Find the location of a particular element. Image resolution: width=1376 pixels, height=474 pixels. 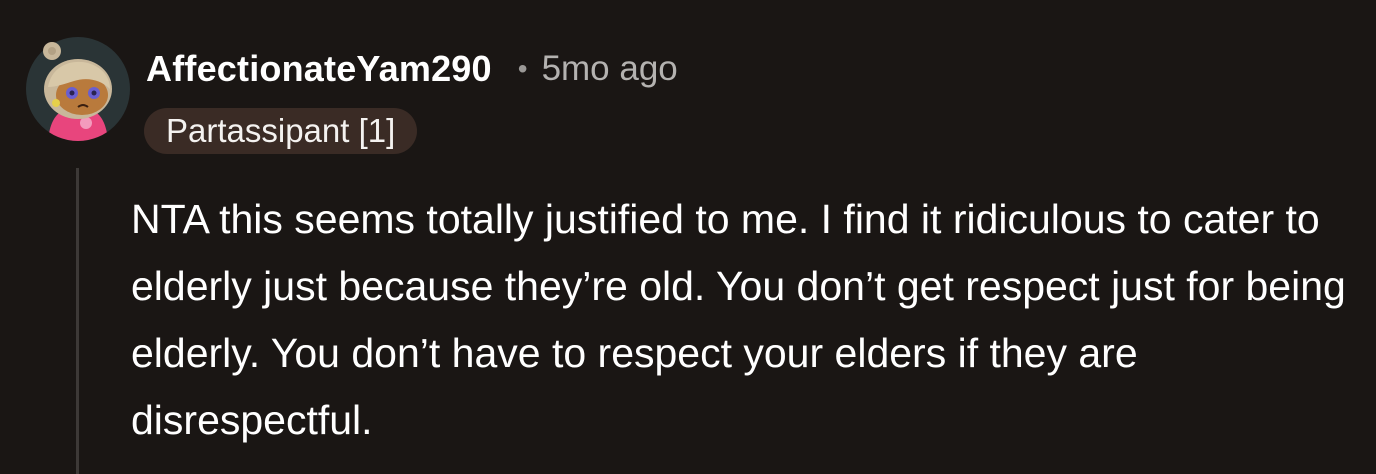

timestamp: 5mo ago is located at coordinates (610, 69).